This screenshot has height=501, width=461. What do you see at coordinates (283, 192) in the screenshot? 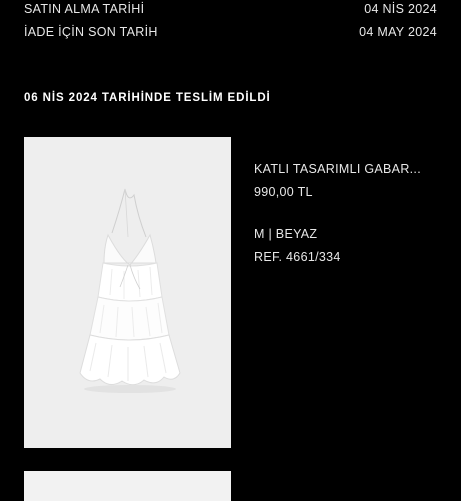
I see `product-price: 990,00 TL` at bounding box center [283, 192].